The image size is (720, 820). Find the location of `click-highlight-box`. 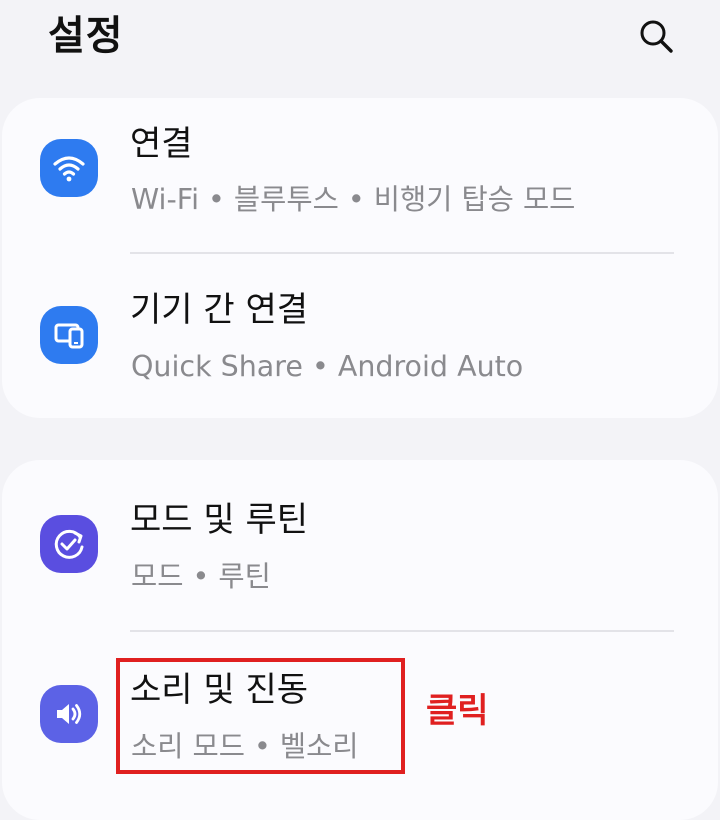

click-highlight-box is located at coordinates (260, 716).